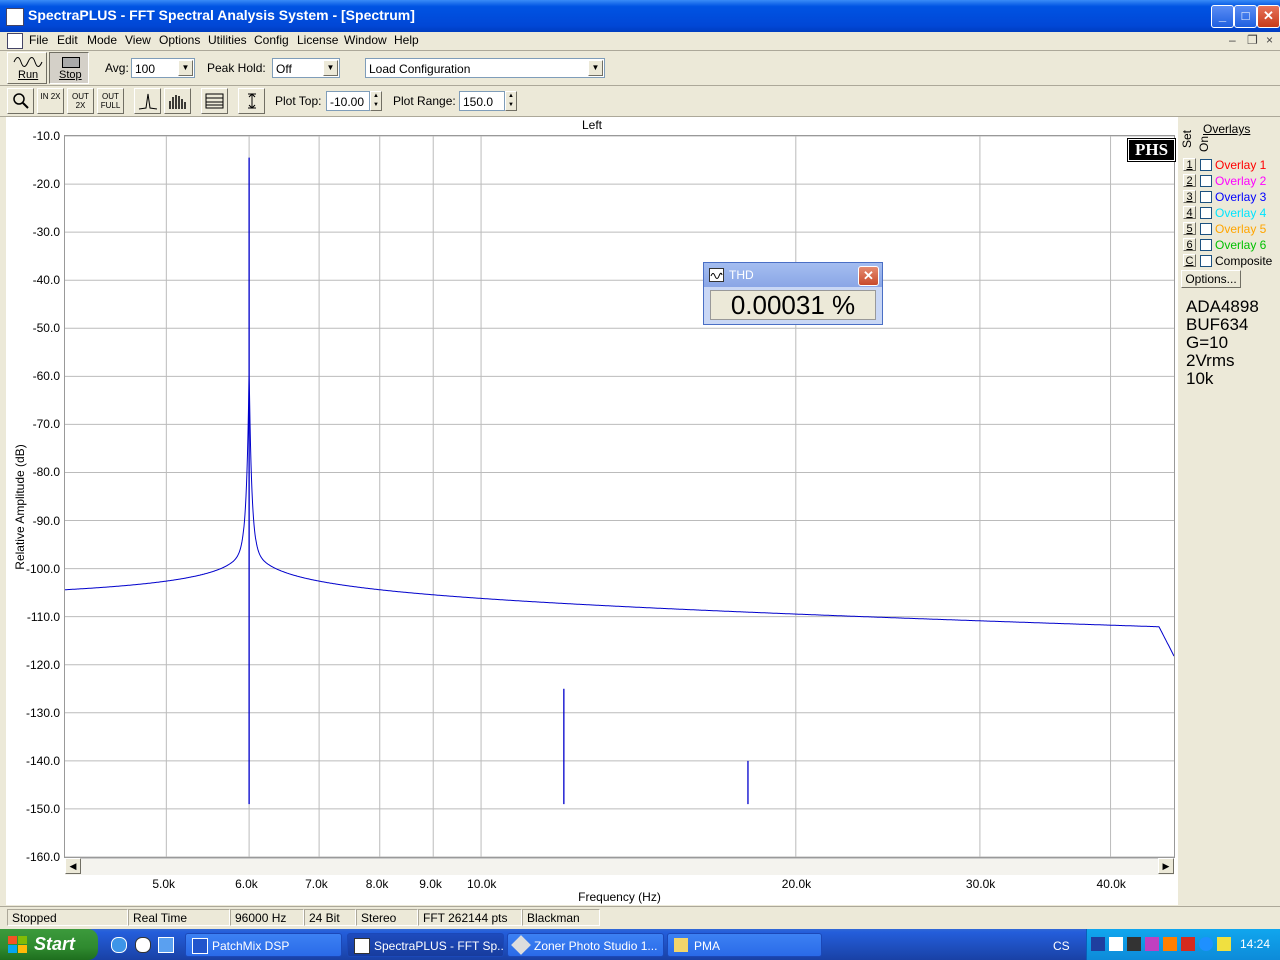 The image size is (1280, 960). What do you see at coordinates (1189, 260) in the screenshot?
I see `overlay-set-button: C` at bounding box center [1189, 260].